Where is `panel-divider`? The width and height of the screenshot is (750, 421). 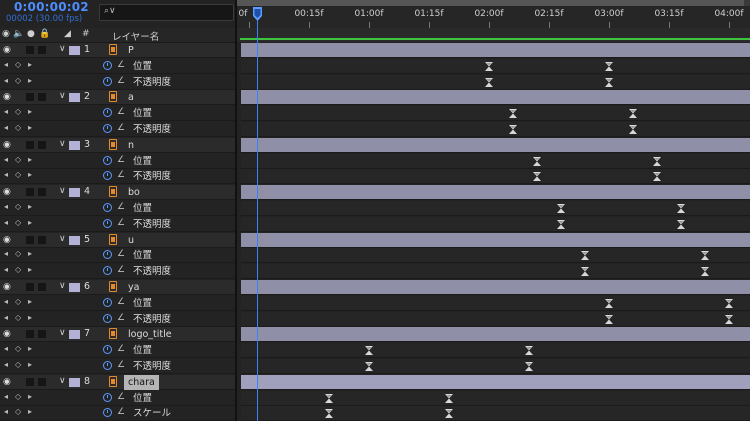
panel-divider is located at coordinates (236, 210).